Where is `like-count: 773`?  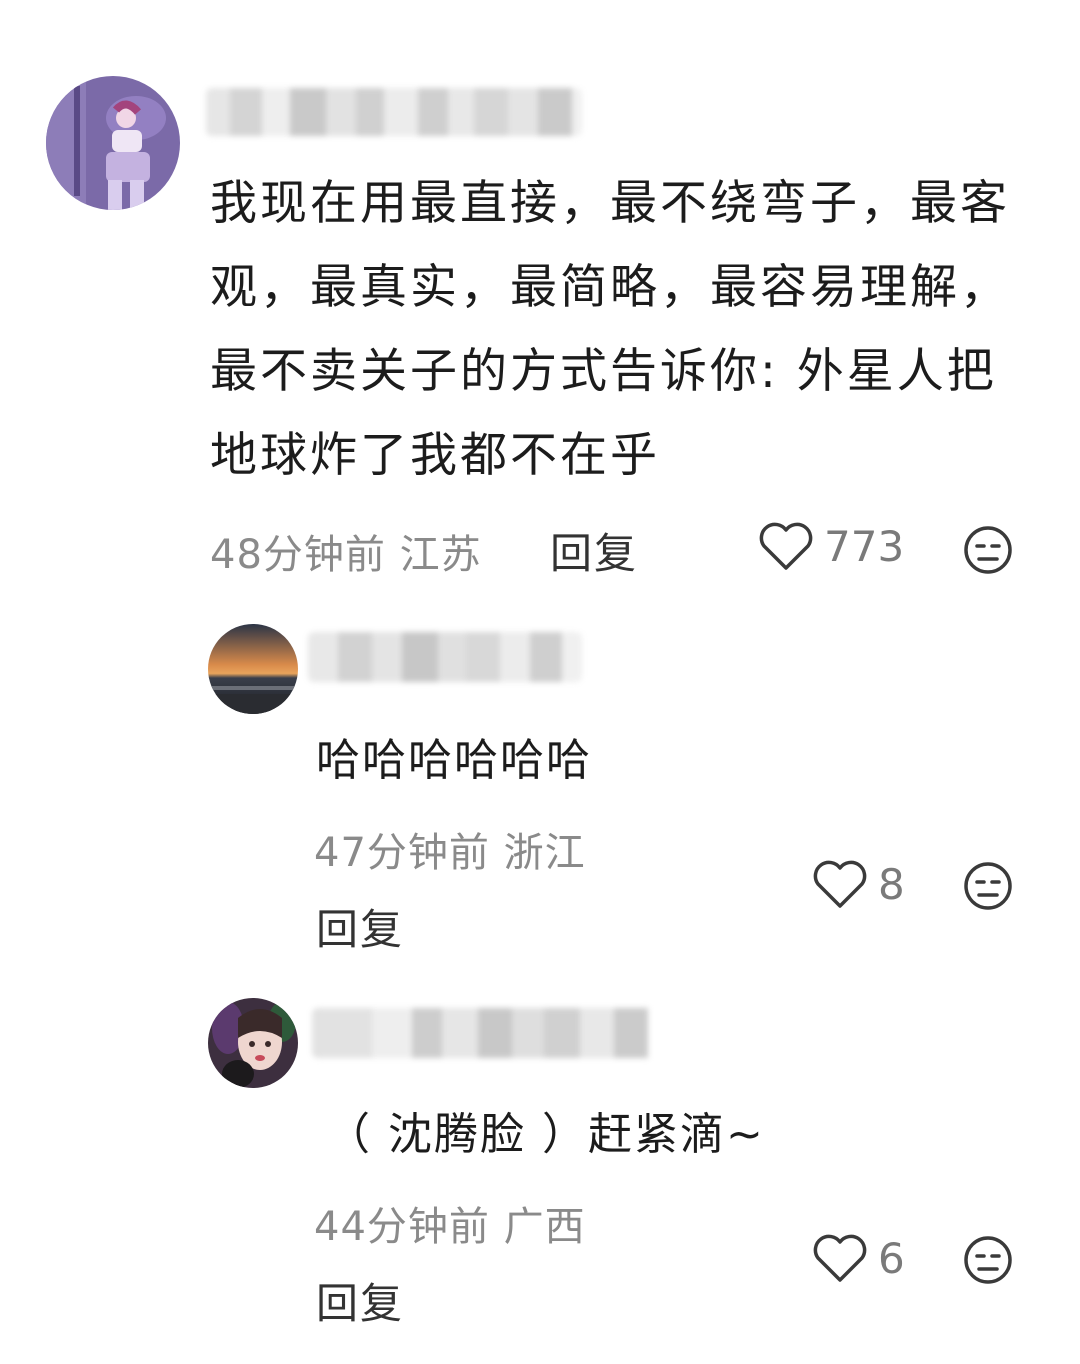 like-count: 773 is located at coordinates (864, 546).